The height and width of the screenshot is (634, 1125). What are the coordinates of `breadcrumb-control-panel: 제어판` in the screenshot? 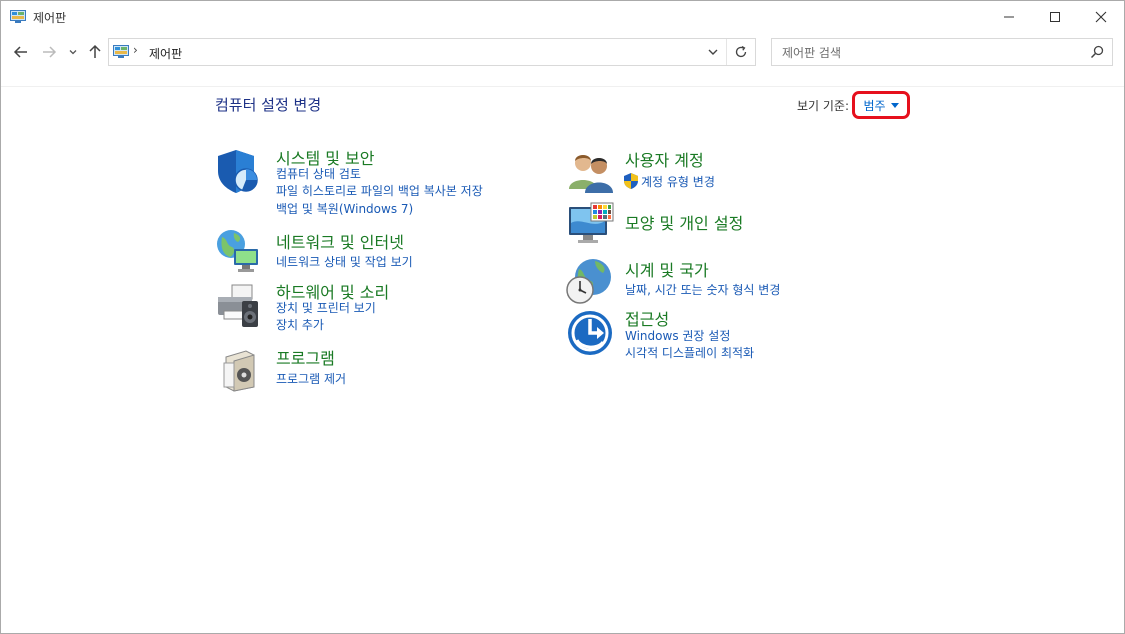 It's located at (165, 53).